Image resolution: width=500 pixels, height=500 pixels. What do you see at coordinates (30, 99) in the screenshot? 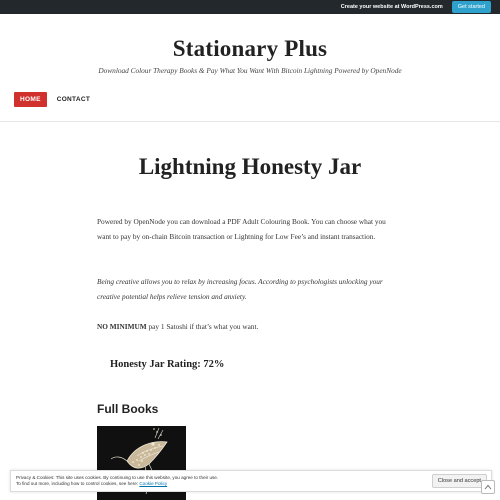
I see `nav-item-home: HOME` at bounding box center [30, 99].